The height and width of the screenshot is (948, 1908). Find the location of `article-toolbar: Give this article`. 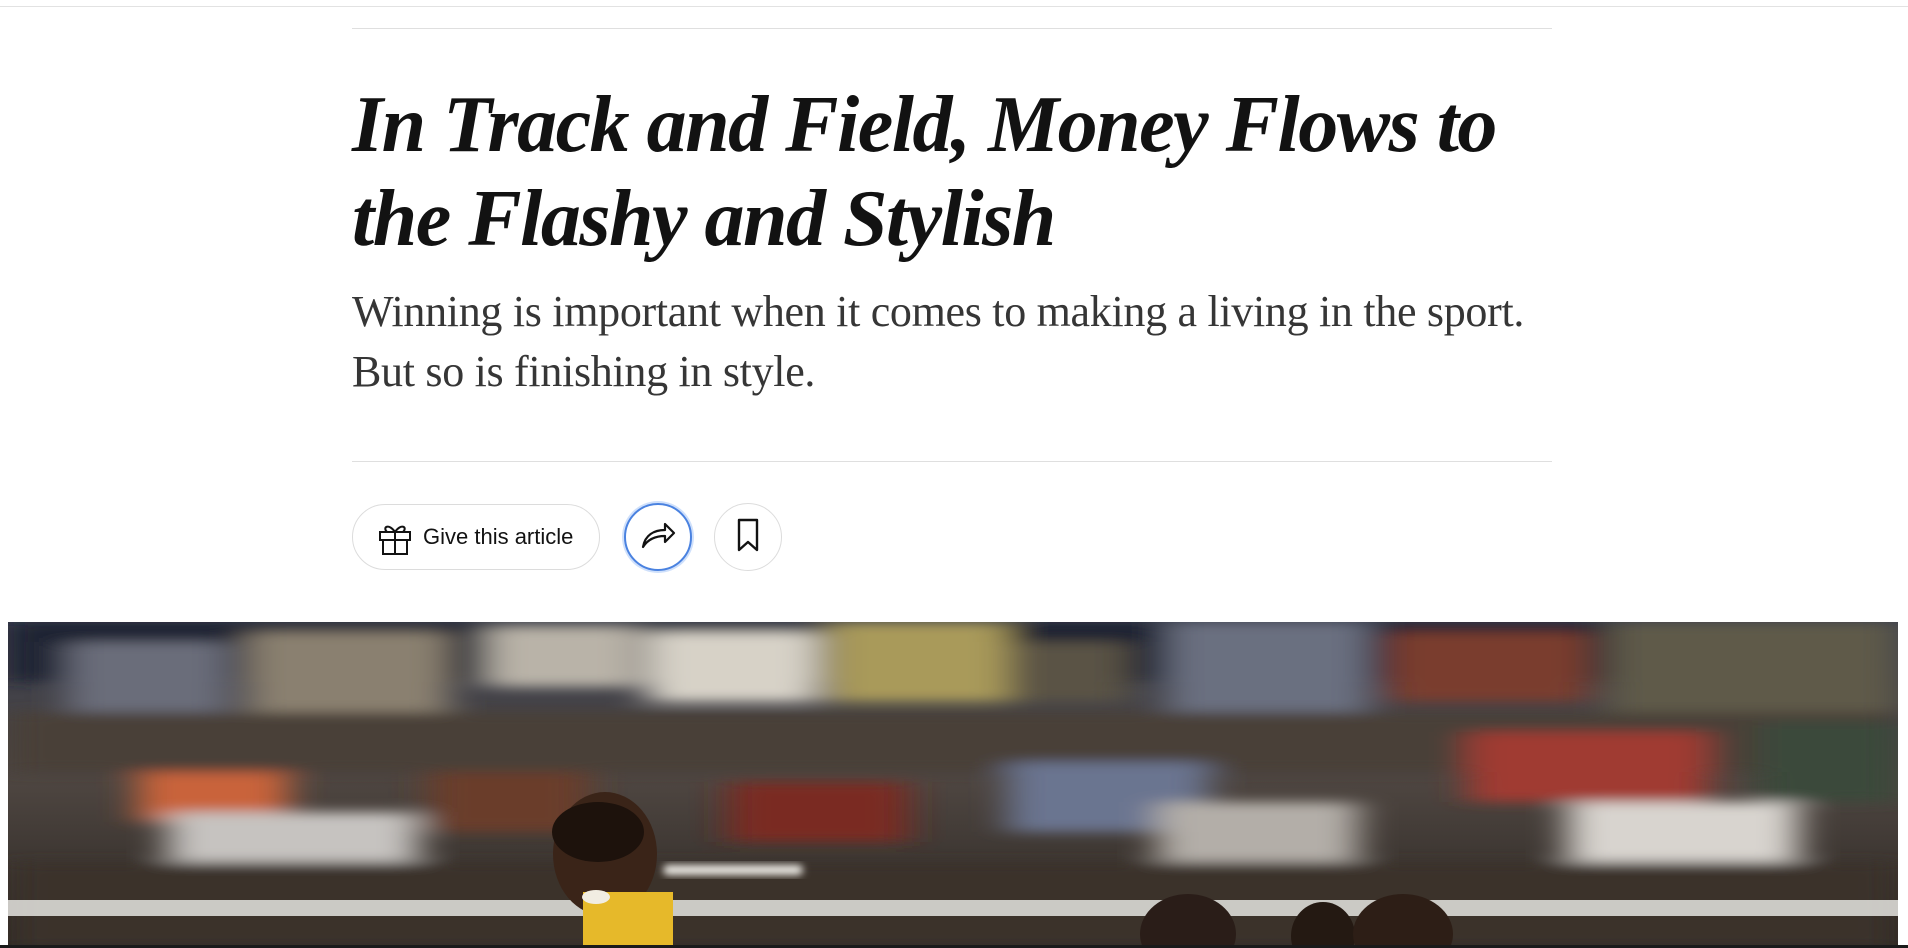

article-toolbar: Give this article is located at coordinates (567, 537).